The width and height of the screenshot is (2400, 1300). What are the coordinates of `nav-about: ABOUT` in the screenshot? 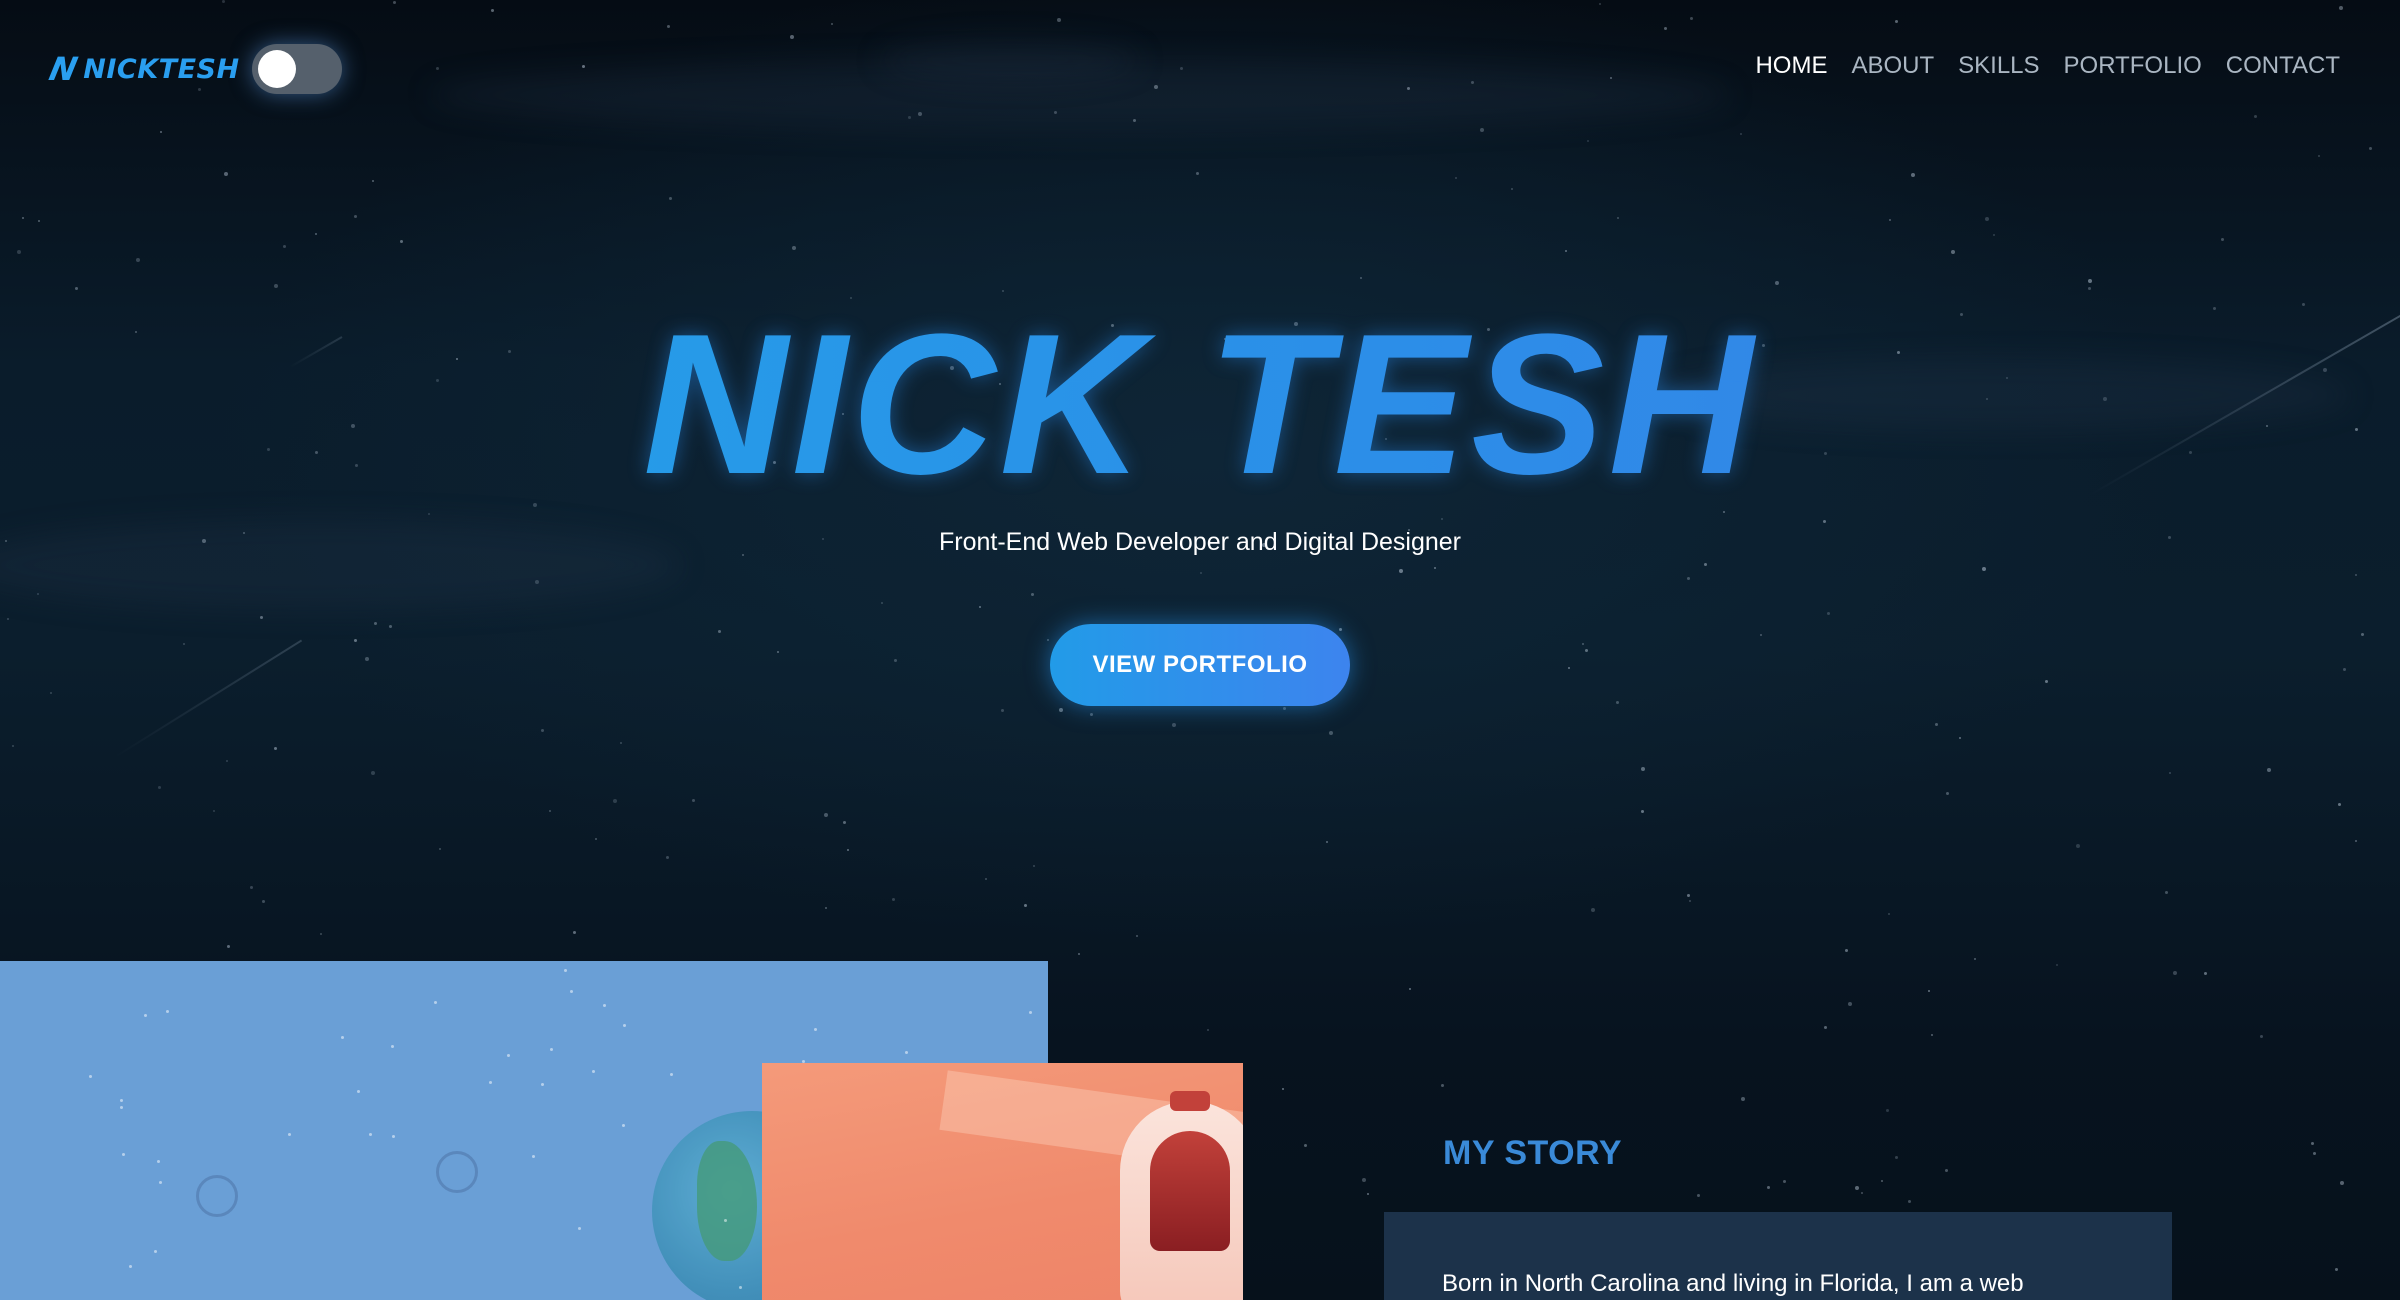 It's located at (1892, 66).